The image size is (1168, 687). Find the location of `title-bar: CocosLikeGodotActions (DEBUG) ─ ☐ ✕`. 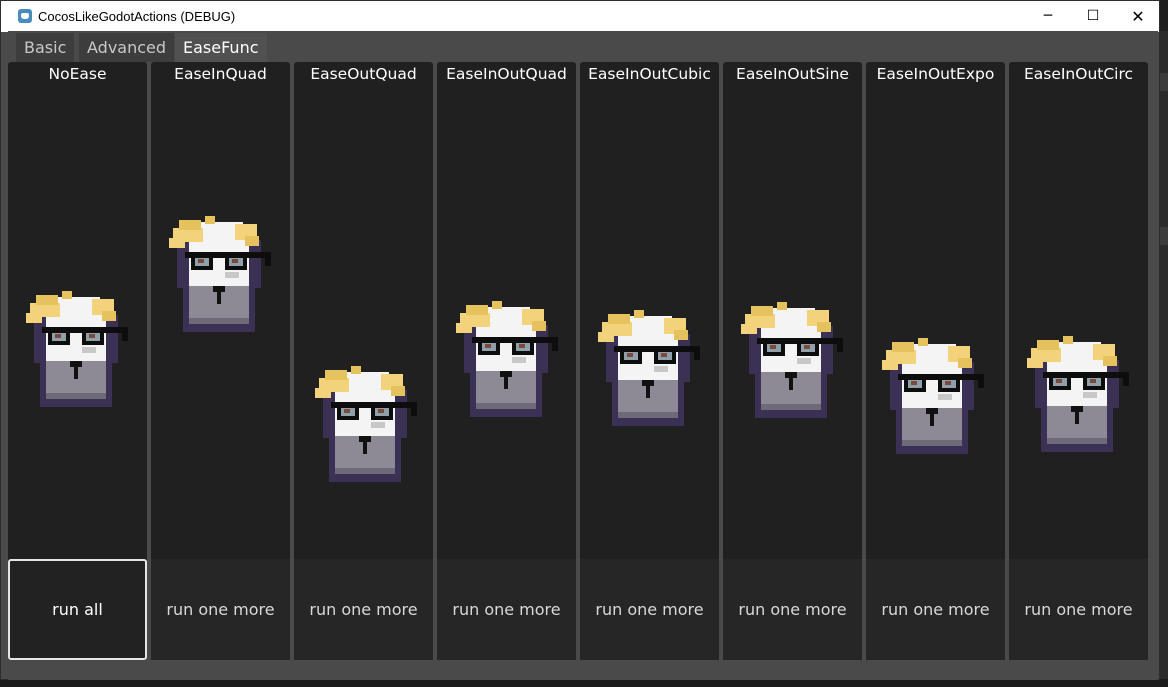

title-bar: CocosLikeGodotActions (DEBUG) ─ ☐ ✕ is located at coordinates (580, 16).